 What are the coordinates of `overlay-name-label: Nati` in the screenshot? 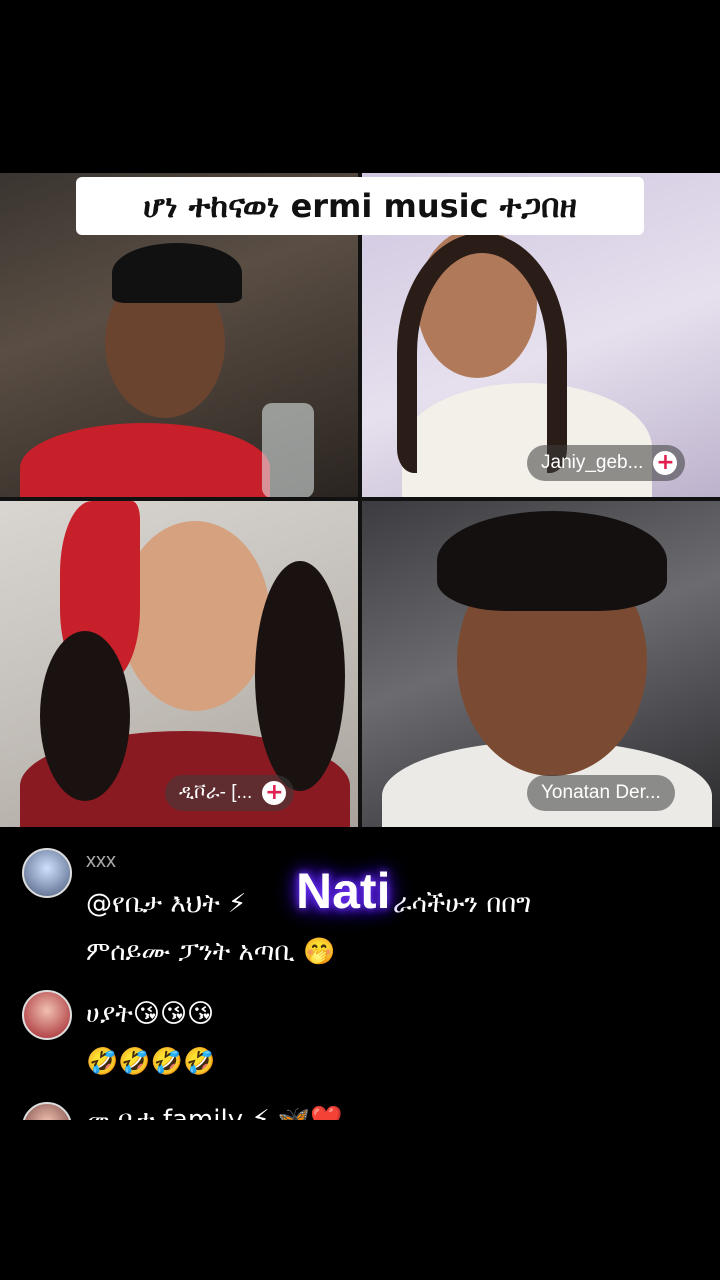 It's located at (343, 891).